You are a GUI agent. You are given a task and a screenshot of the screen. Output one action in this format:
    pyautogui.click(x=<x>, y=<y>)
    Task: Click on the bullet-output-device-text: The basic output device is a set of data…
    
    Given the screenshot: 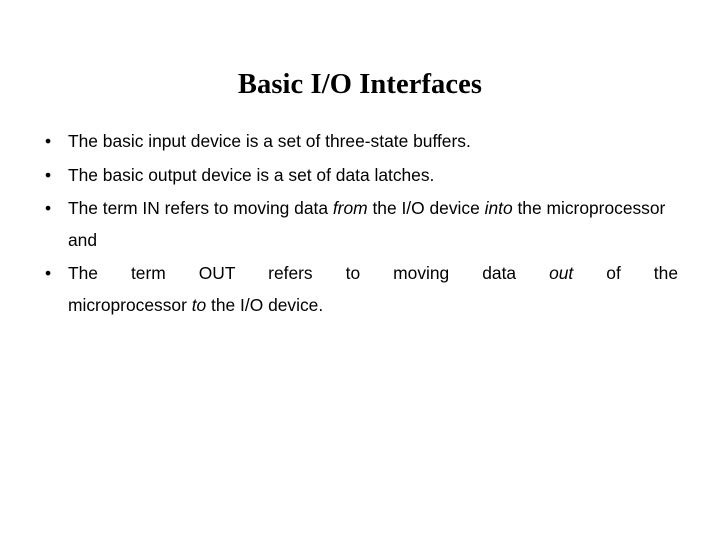 What is the action you would take?
    pyautogui.click(x=251, y=174)
    